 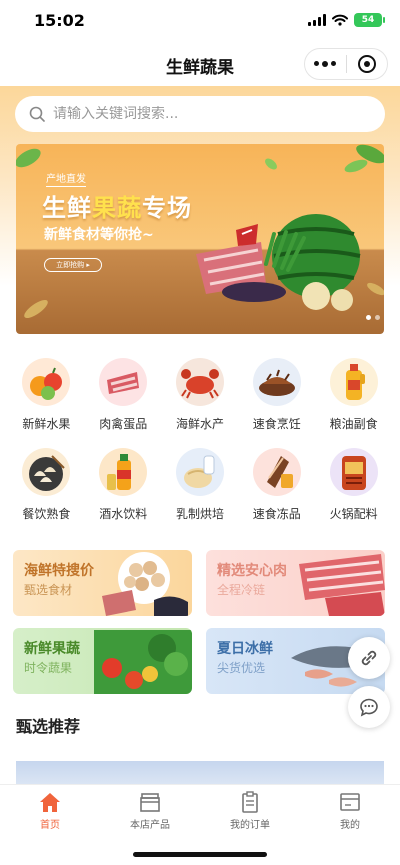 I want to click on search-bar, so click(x=200, y=114).